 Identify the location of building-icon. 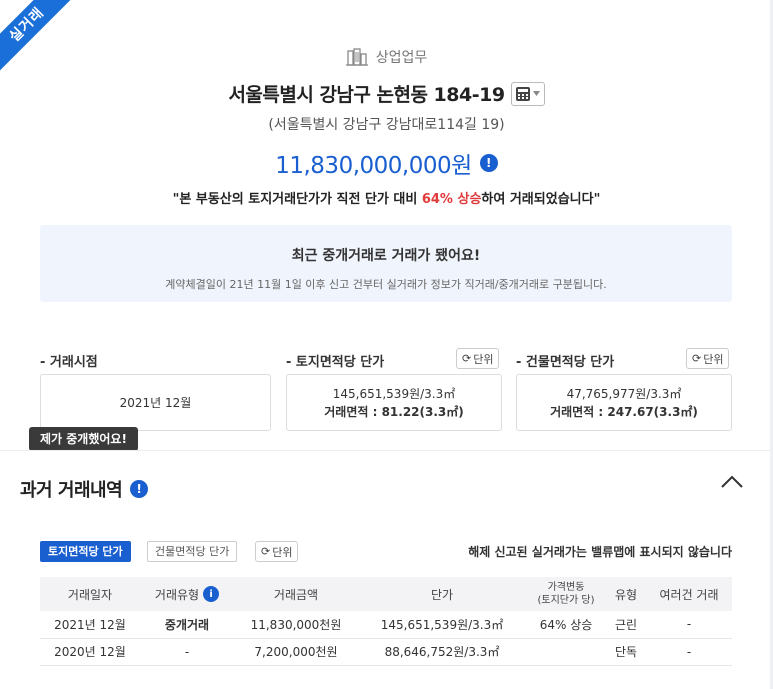
(356, 57).